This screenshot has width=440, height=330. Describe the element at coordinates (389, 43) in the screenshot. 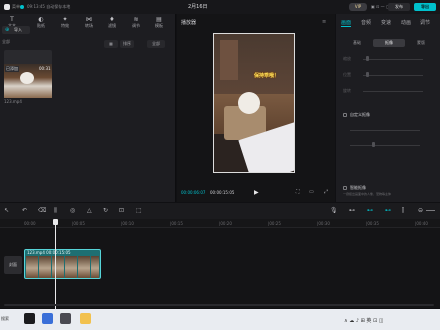

I see `segment-cutout: 抠像` at that location.